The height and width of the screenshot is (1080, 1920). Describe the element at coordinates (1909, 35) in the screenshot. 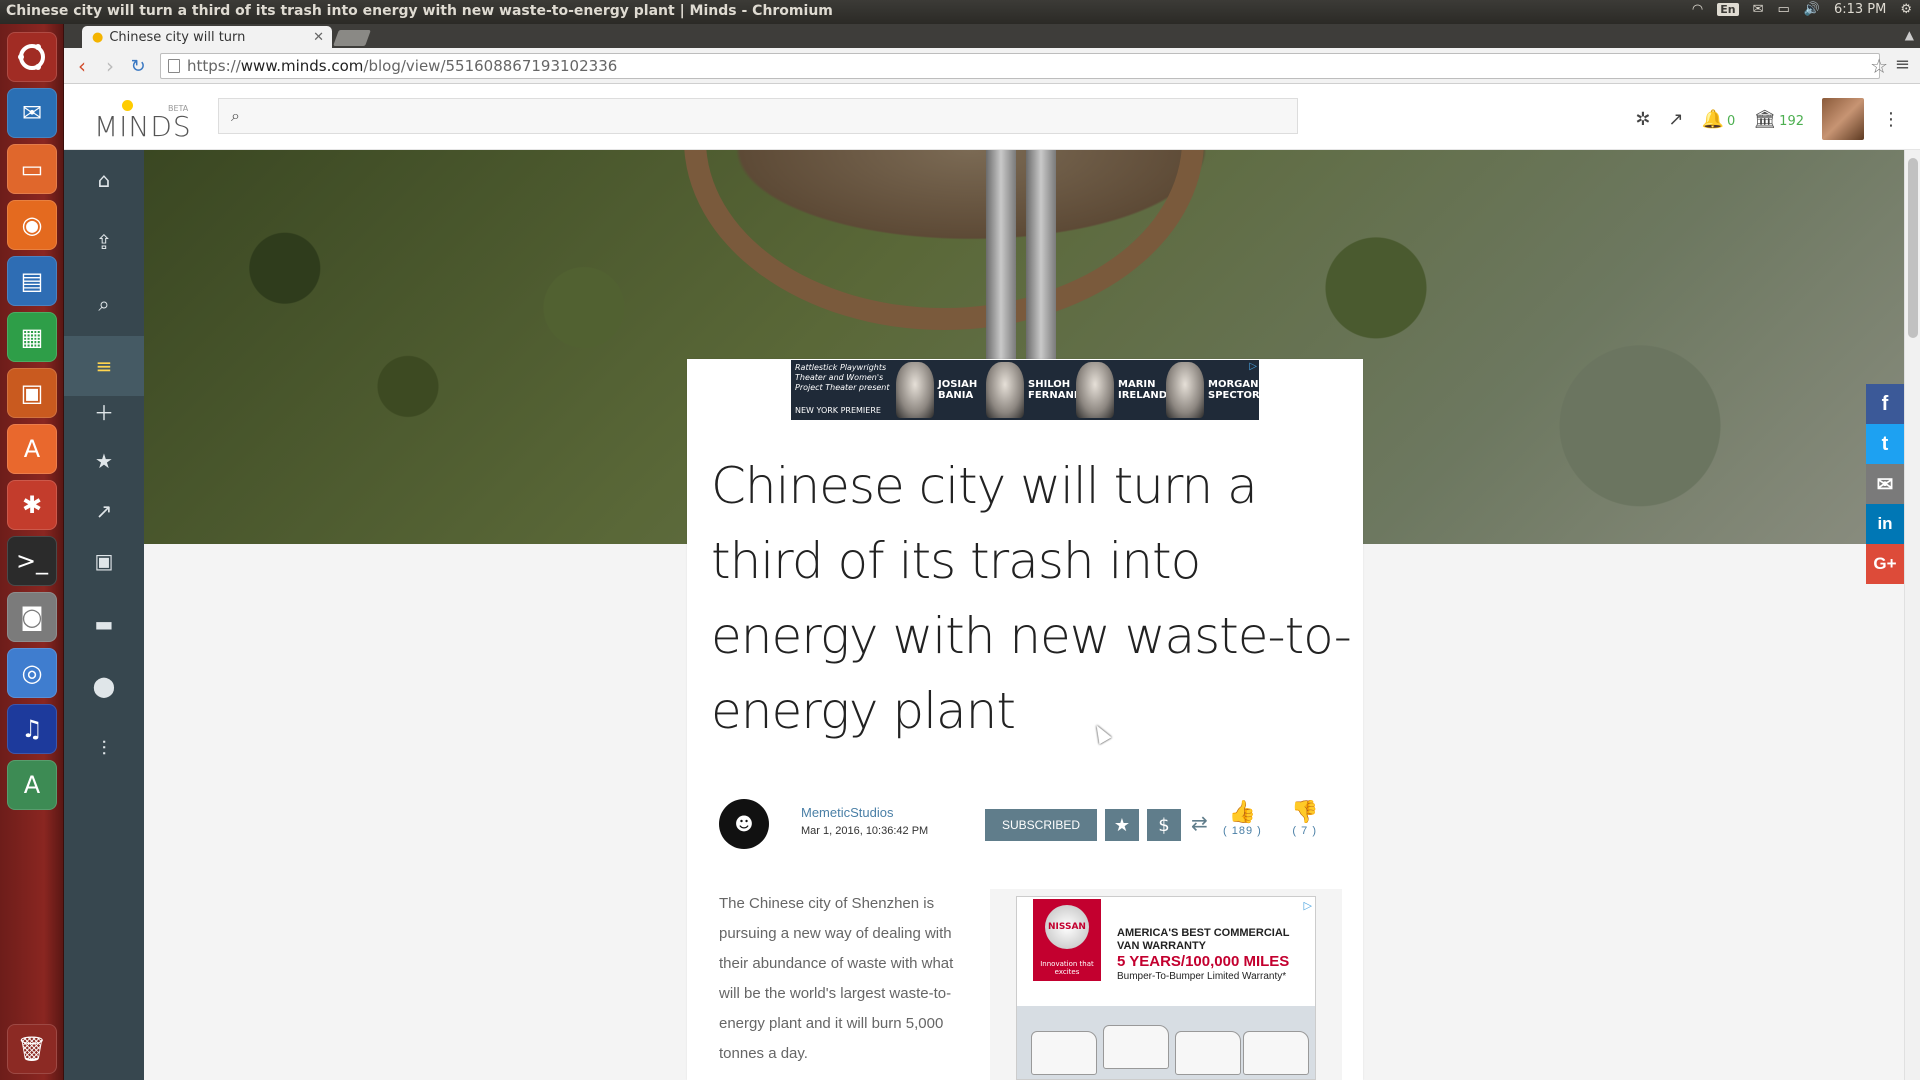

I see `window-restore-icon: ▲` at that location.